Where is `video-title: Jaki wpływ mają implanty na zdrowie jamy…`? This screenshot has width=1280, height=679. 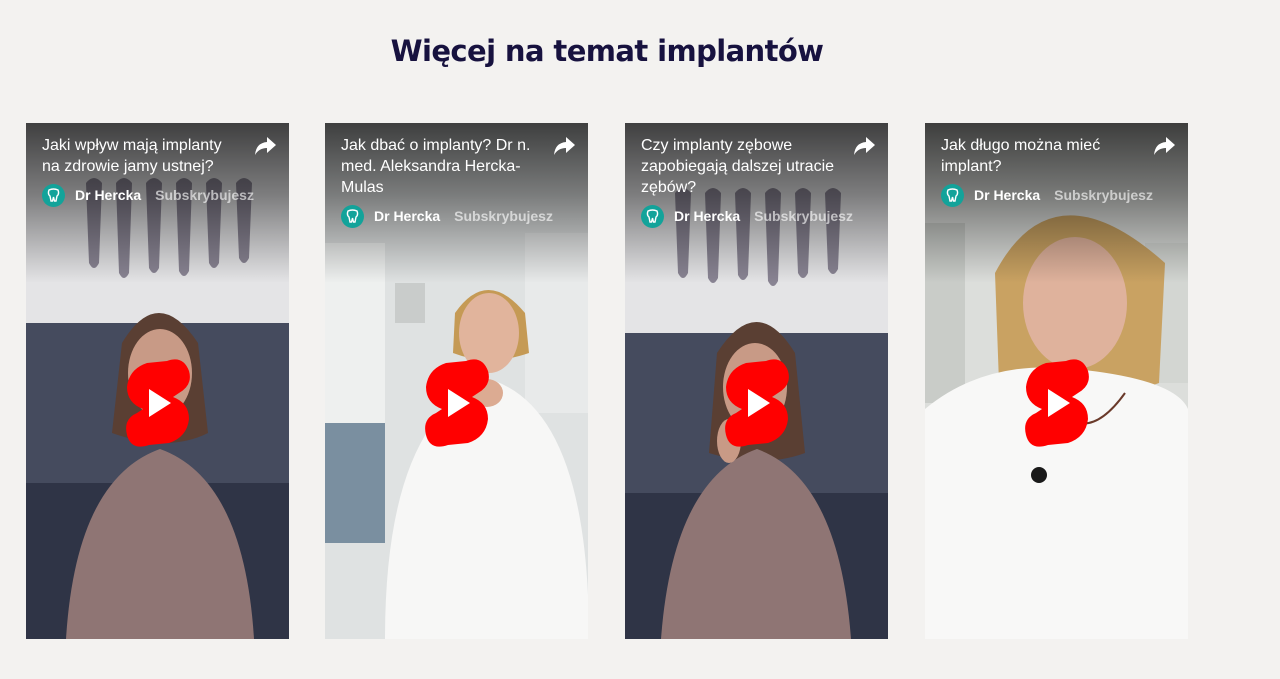 video-title: Jaki wpływ mają implanty na zdrowie jamy… is located at coordinates (142, 156).